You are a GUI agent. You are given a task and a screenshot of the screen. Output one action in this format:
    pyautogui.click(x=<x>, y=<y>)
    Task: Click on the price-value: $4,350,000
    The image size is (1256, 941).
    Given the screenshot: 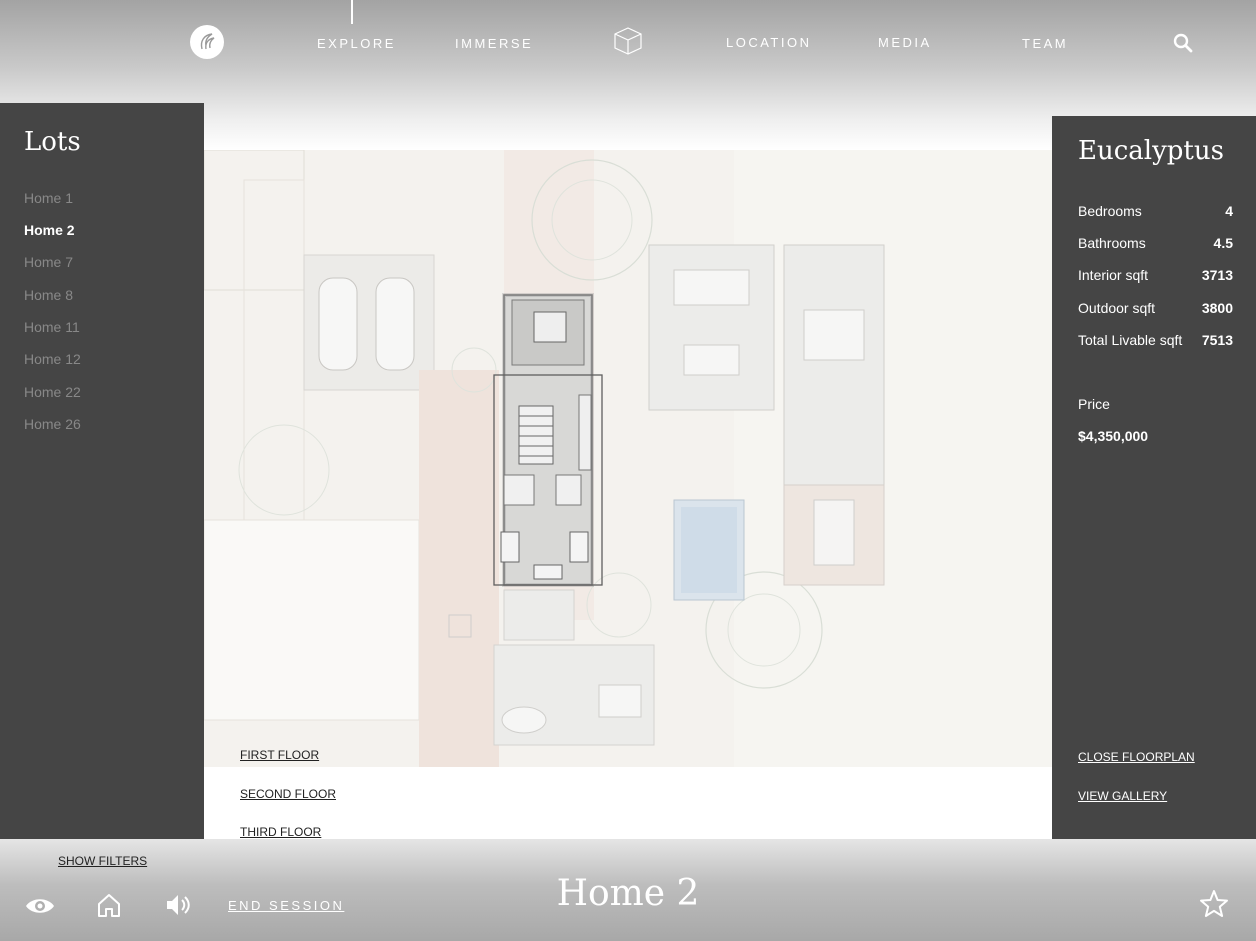 What is the action you would take?
    pyautogui.click(x=1113, y=436)
    